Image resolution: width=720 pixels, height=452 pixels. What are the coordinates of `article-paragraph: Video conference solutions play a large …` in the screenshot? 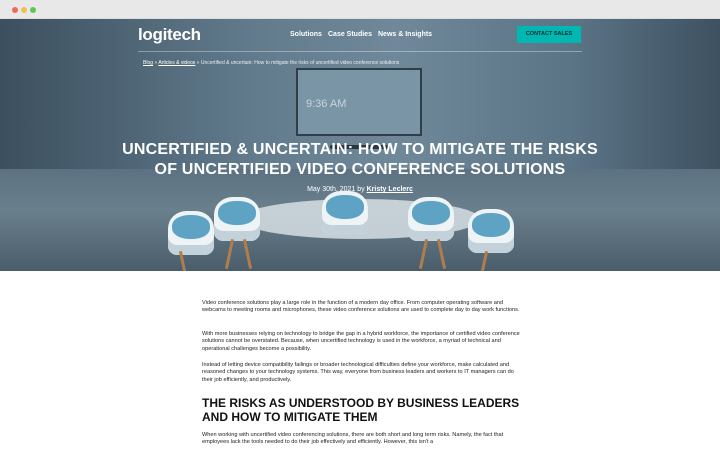 It's located at (361, 307).